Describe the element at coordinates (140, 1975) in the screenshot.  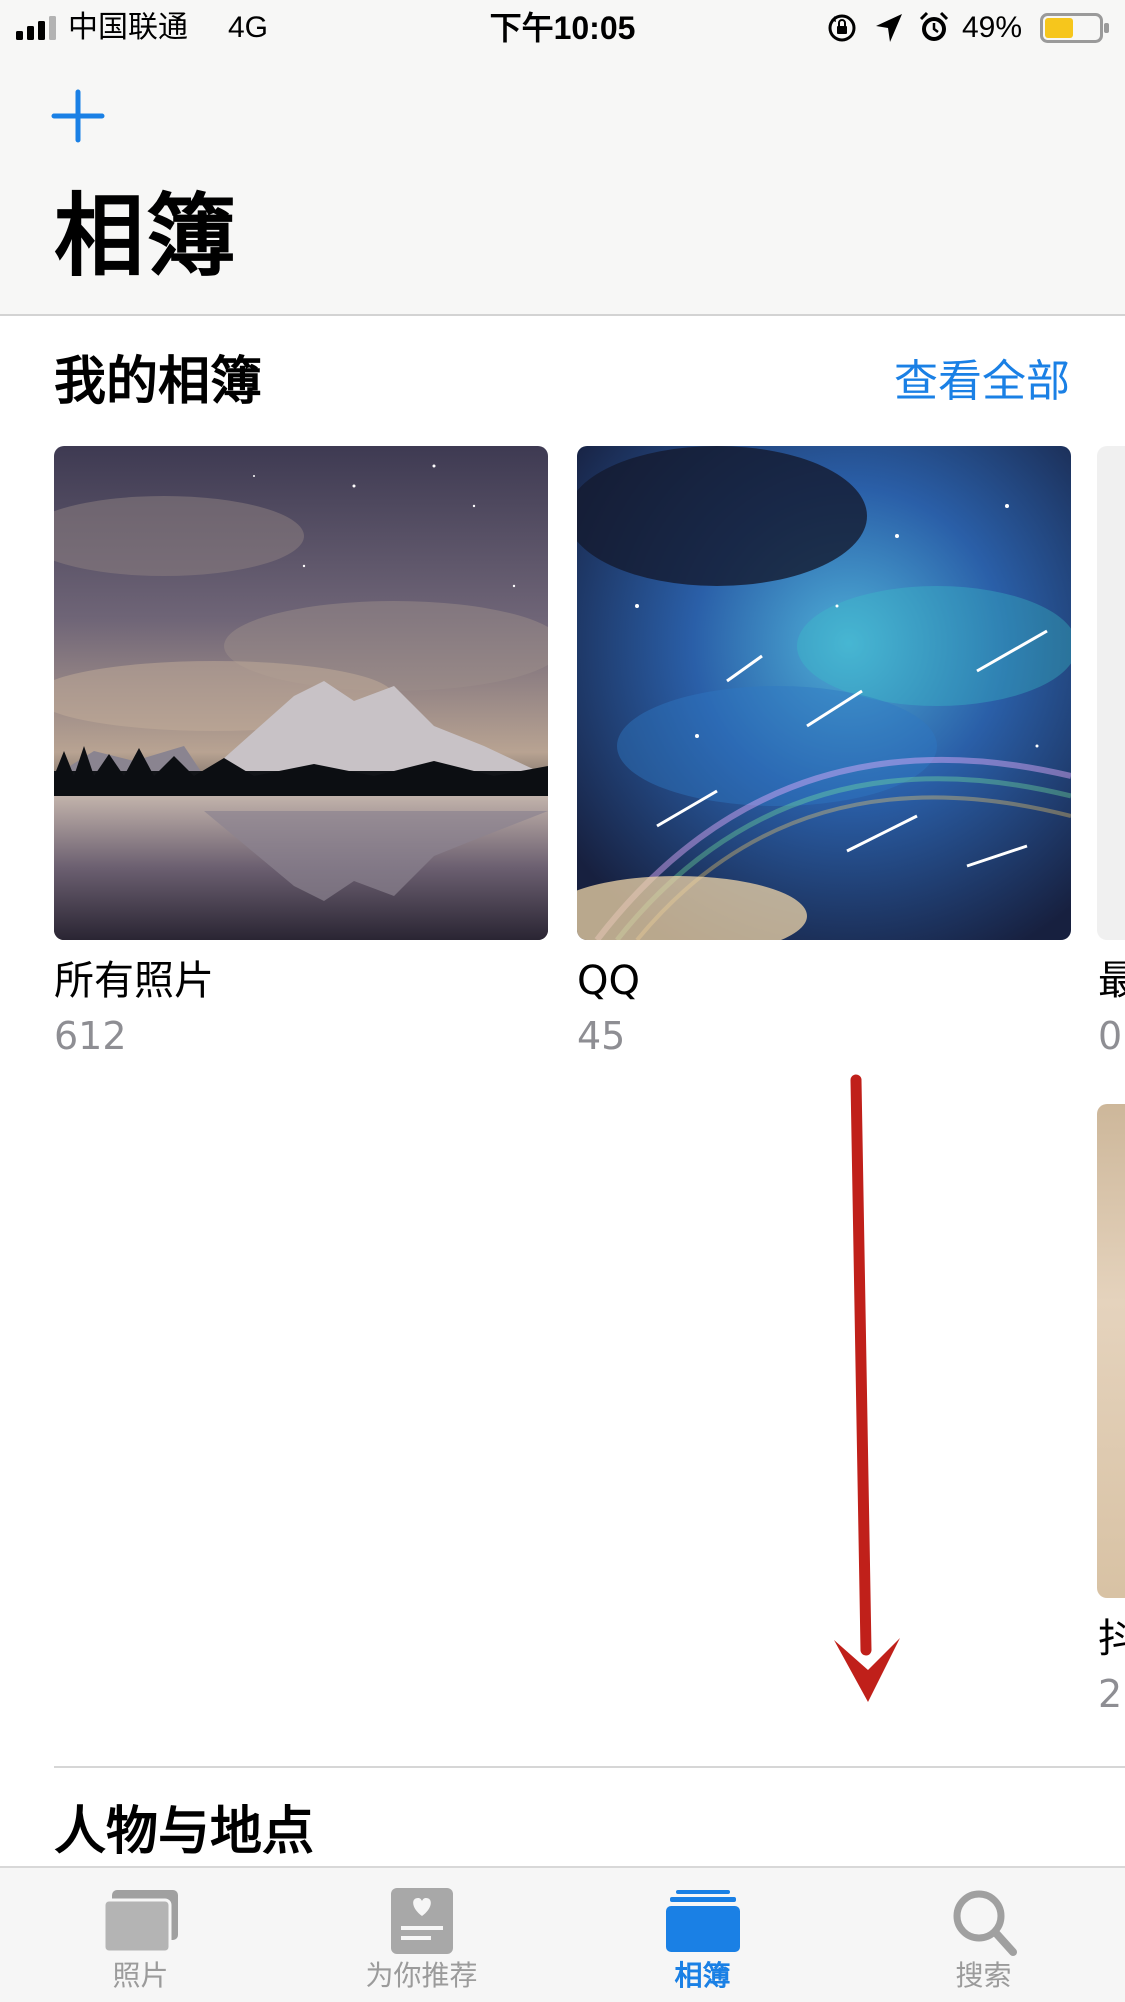
I see `tab-label: 照片` at that location.